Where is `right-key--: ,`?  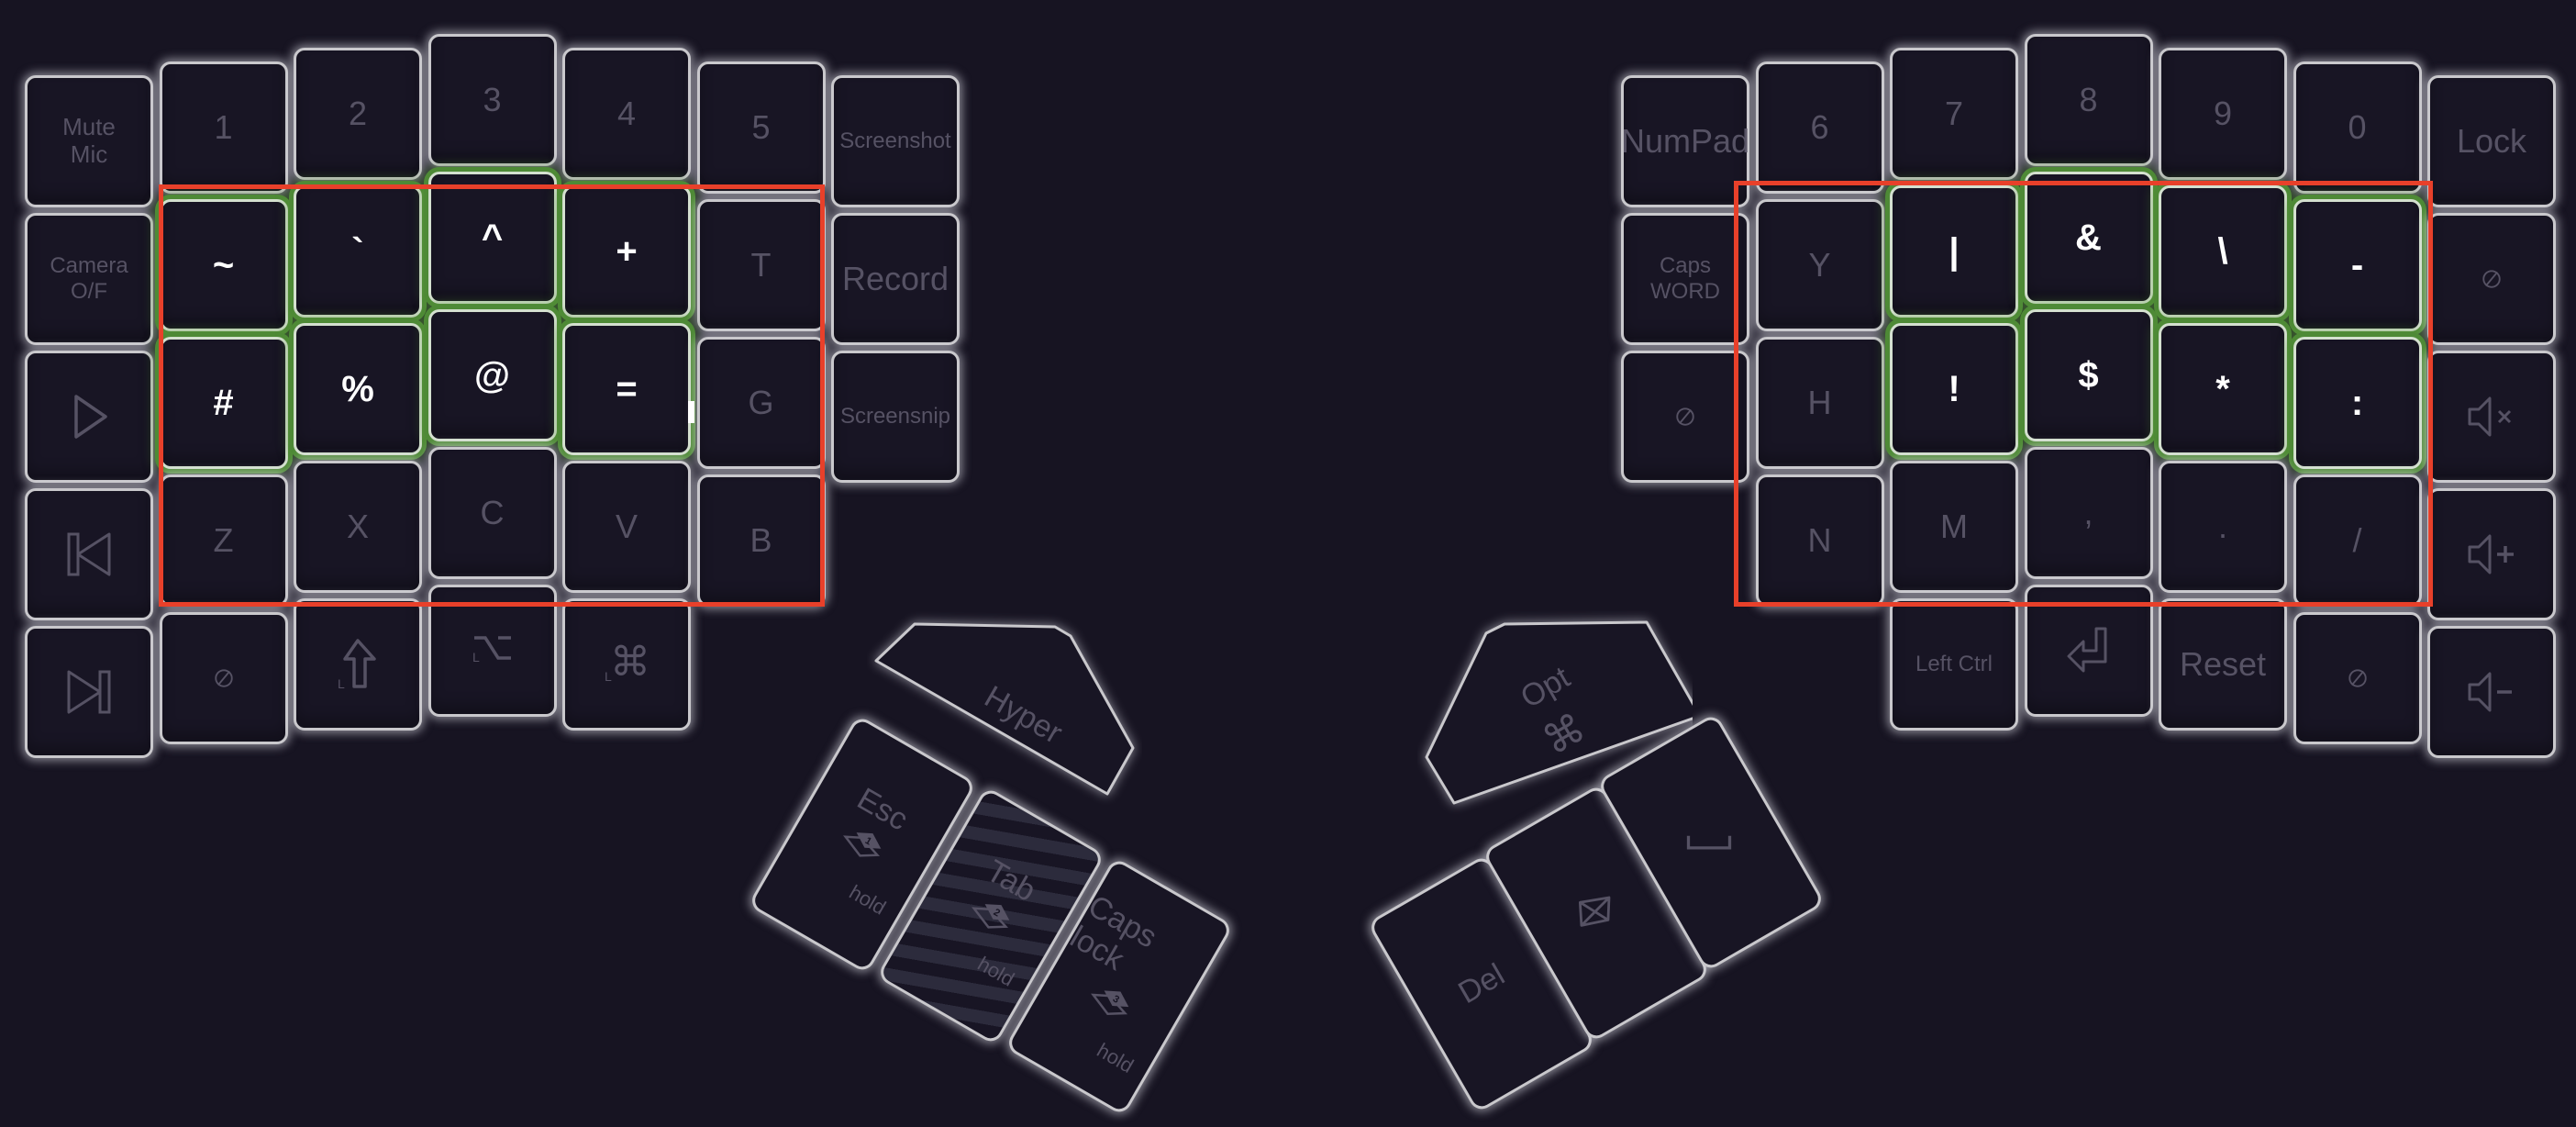 right-key--: , is located at coordinates (2088, 513).